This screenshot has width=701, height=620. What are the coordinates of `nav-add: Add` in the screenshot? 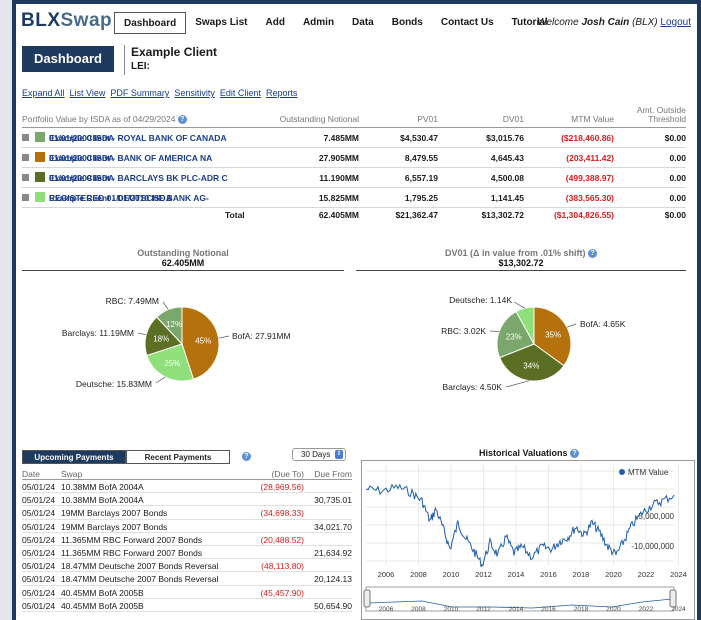 It's located at (274, 23).